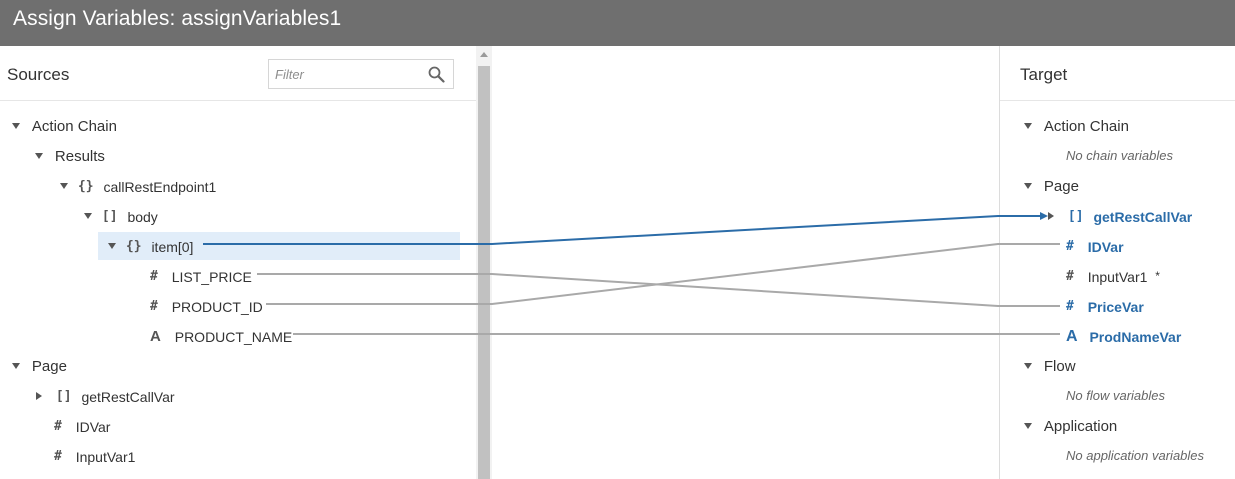 The width and height of the screenshot is (1235, 479). Describe the element at coordinates (1044, 216) in the screenshot. I see `link-arrowhead-icon` at that location.